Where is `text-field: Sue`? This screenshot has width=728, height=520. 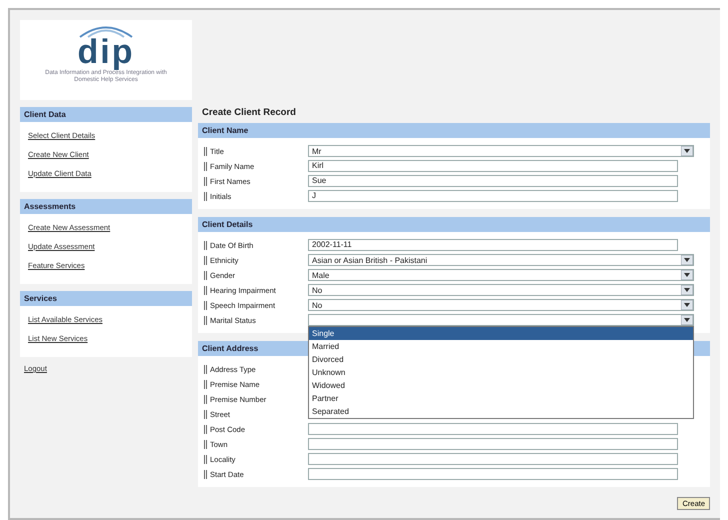
text-field: Sue is located at coordinates (493, 181).